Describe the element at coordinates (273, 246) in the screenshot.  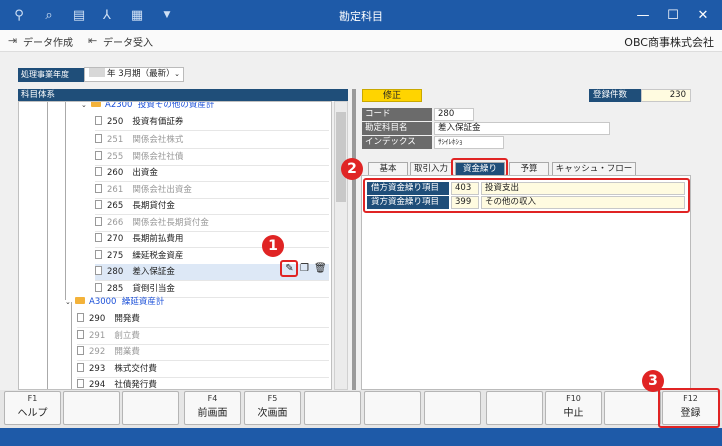
I see `callout-badge-1: 1` at that location.